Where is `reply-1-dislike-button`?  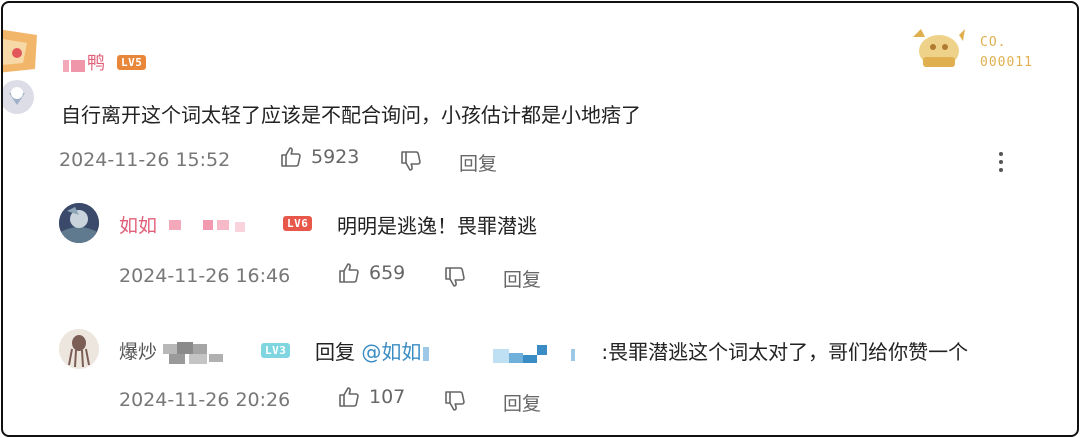
reply-1-dislike-button is located at coordinates (455, 279).